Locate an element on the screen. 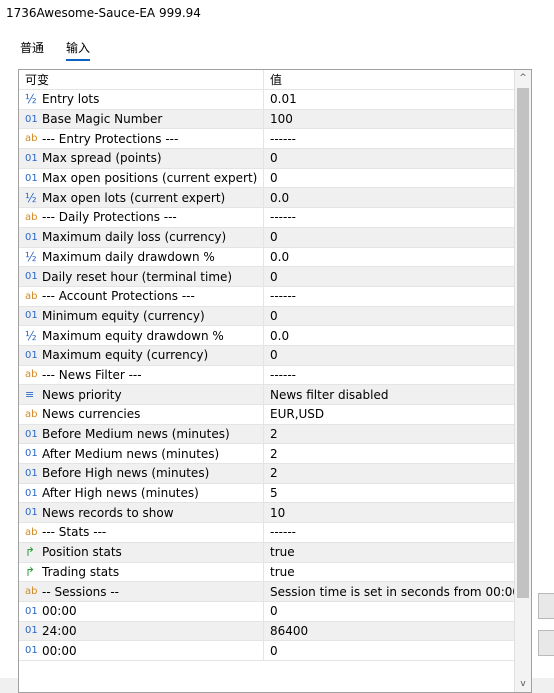 The image size is (554, 693). variable-value-cell: 10 is located at coordinates (389, 512).